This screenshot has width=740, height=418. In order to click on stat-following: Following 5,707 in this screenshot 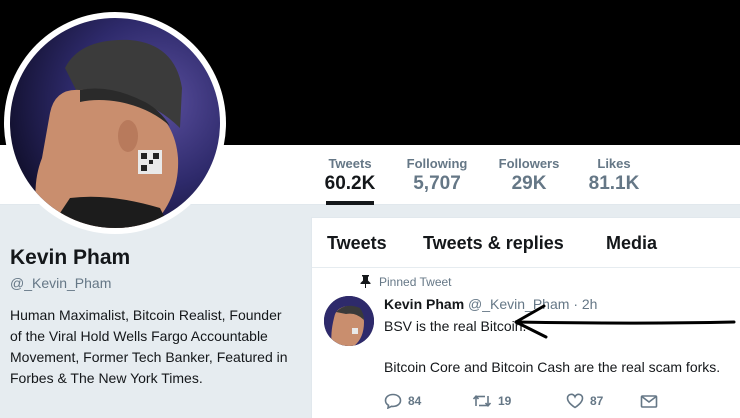, I will do `click(437, 175)`.